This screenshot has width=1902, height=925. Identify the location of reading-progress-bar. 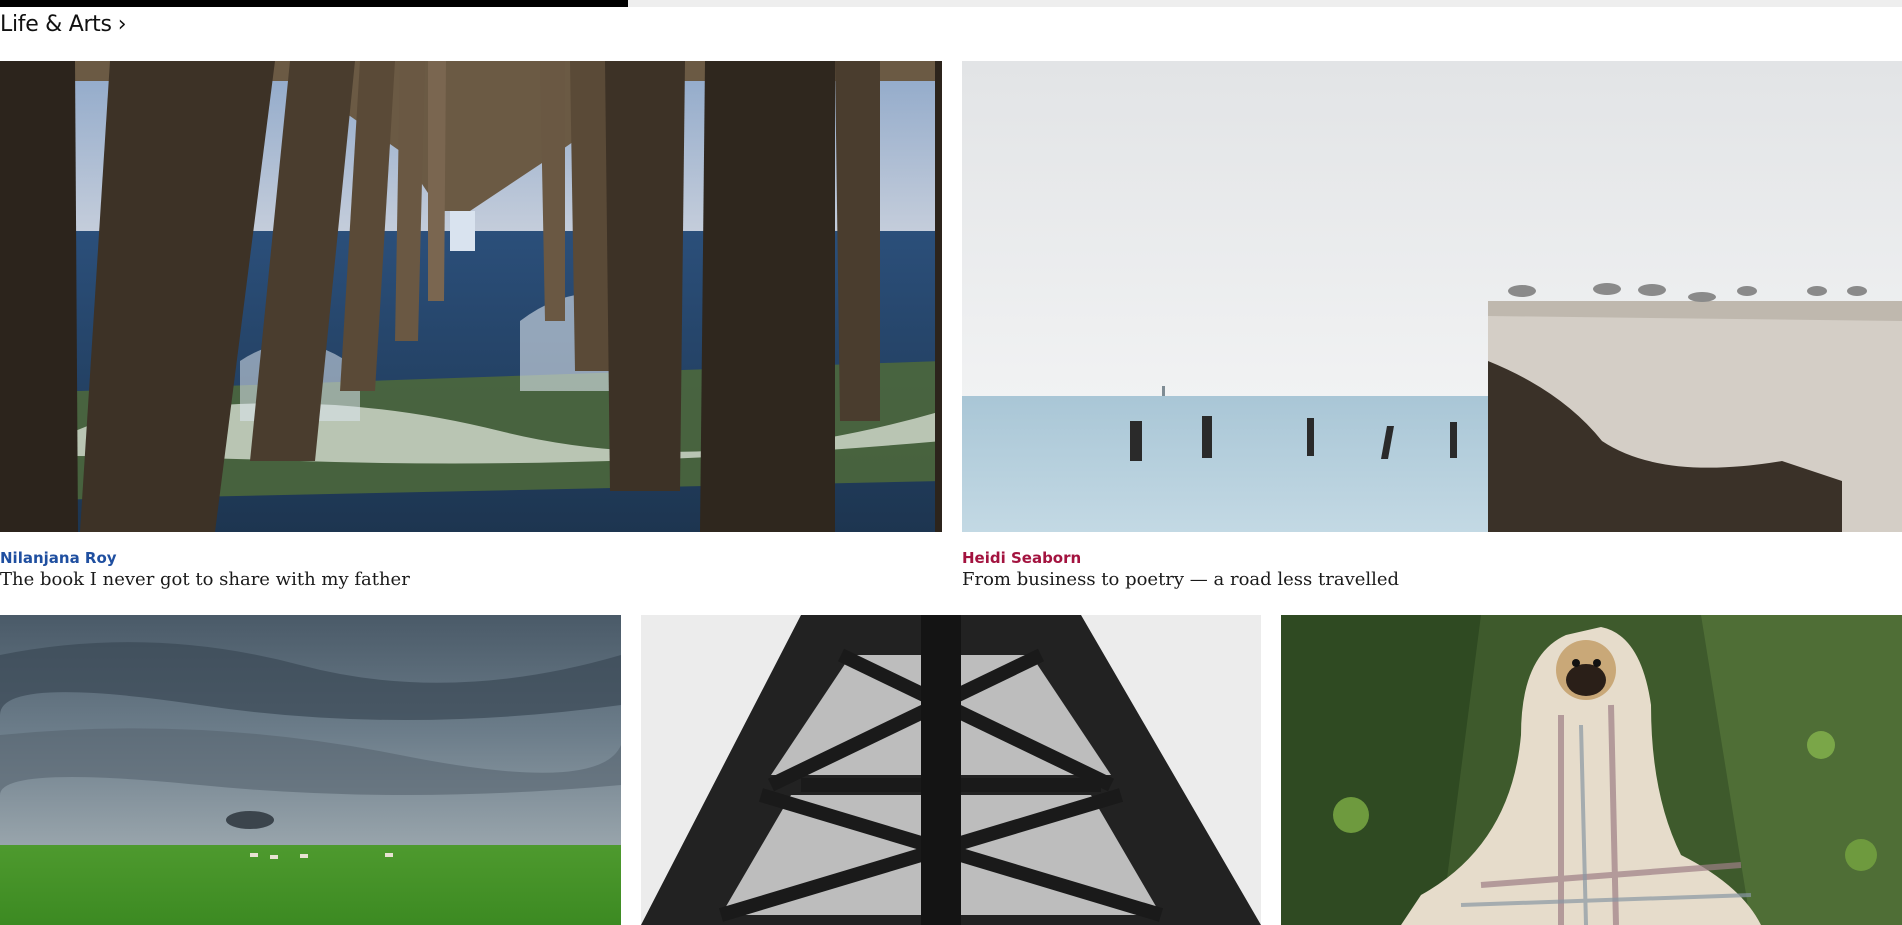
(951, 3).